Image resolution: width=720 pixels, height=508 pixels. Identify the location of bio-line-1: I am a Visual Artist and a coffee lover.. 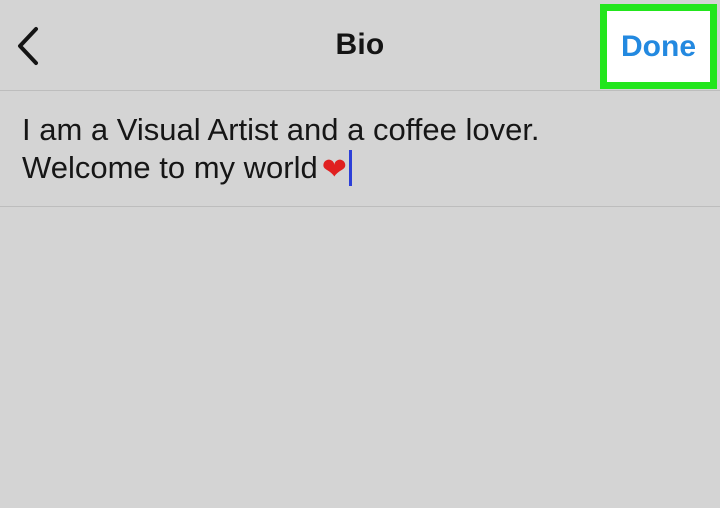
(281, 129).